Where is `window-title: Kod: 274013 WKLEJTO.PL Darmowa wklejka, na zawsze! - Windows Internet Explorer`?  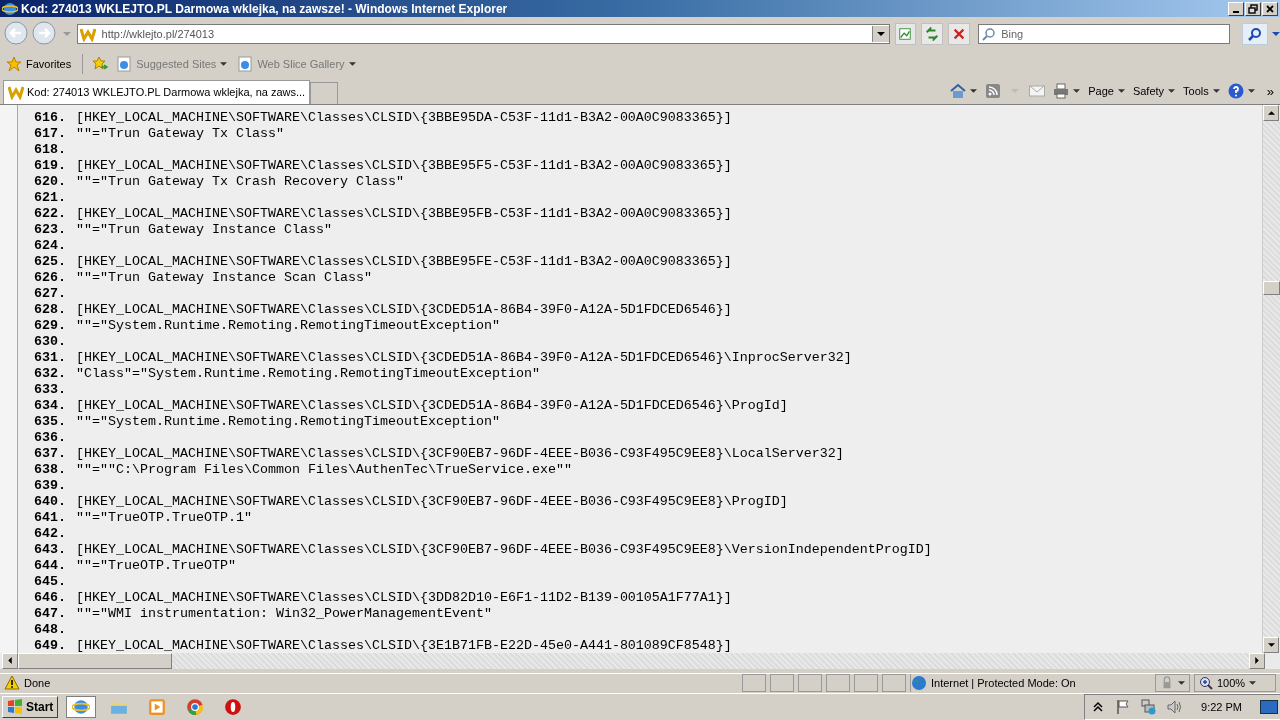 window-title: Kod: 274013 WKLEJTO.PL Darmowa wklejka, na zawsze! - Windows Internet Explorer is located at coordinates (264, 8).